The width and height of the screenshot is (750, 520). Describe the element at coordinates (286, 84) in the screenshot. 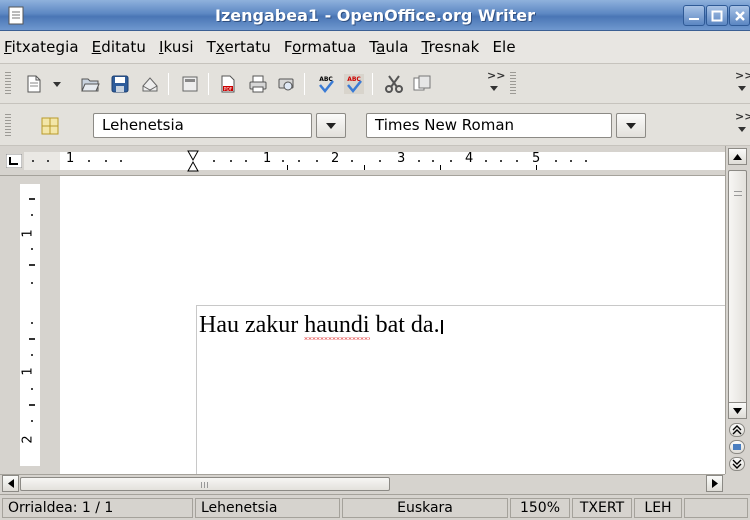

I see `print-preview-icon` at that location.